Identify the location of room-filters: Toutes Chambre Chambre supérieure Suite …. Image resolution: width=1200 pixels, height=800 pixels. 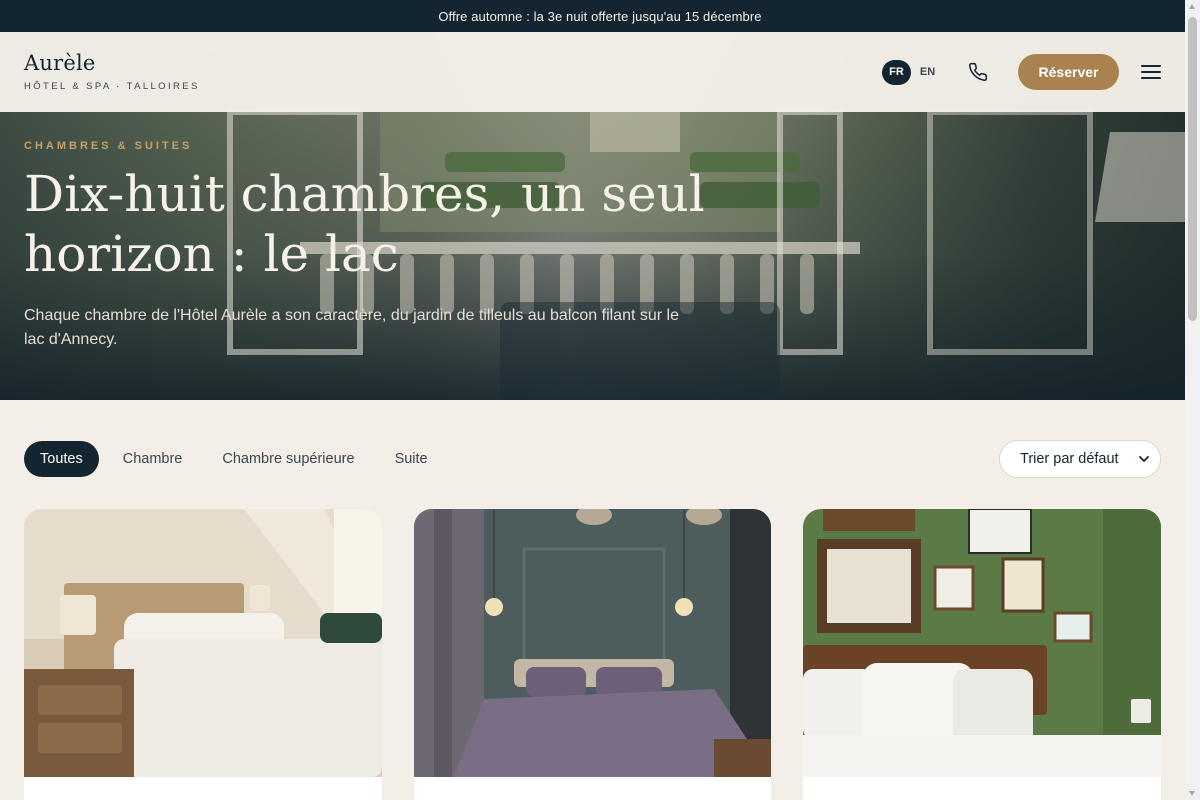
(592, 459).